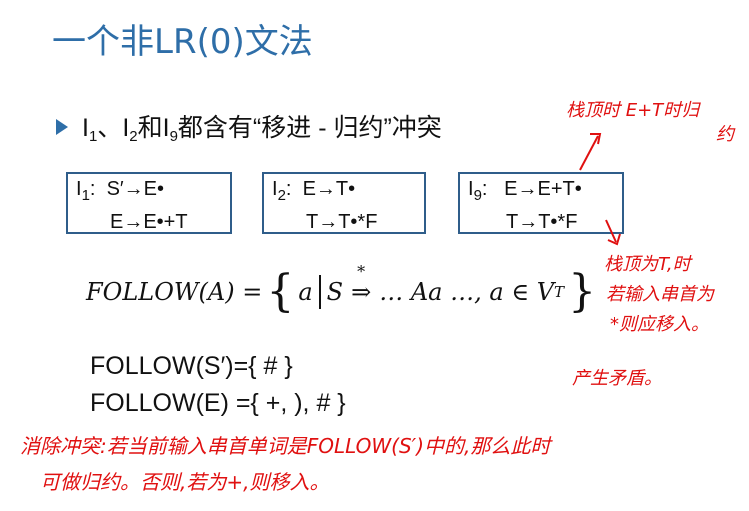 The image size is (749, 511). I want to click on arrow-down-stroke, so click(611, 231).